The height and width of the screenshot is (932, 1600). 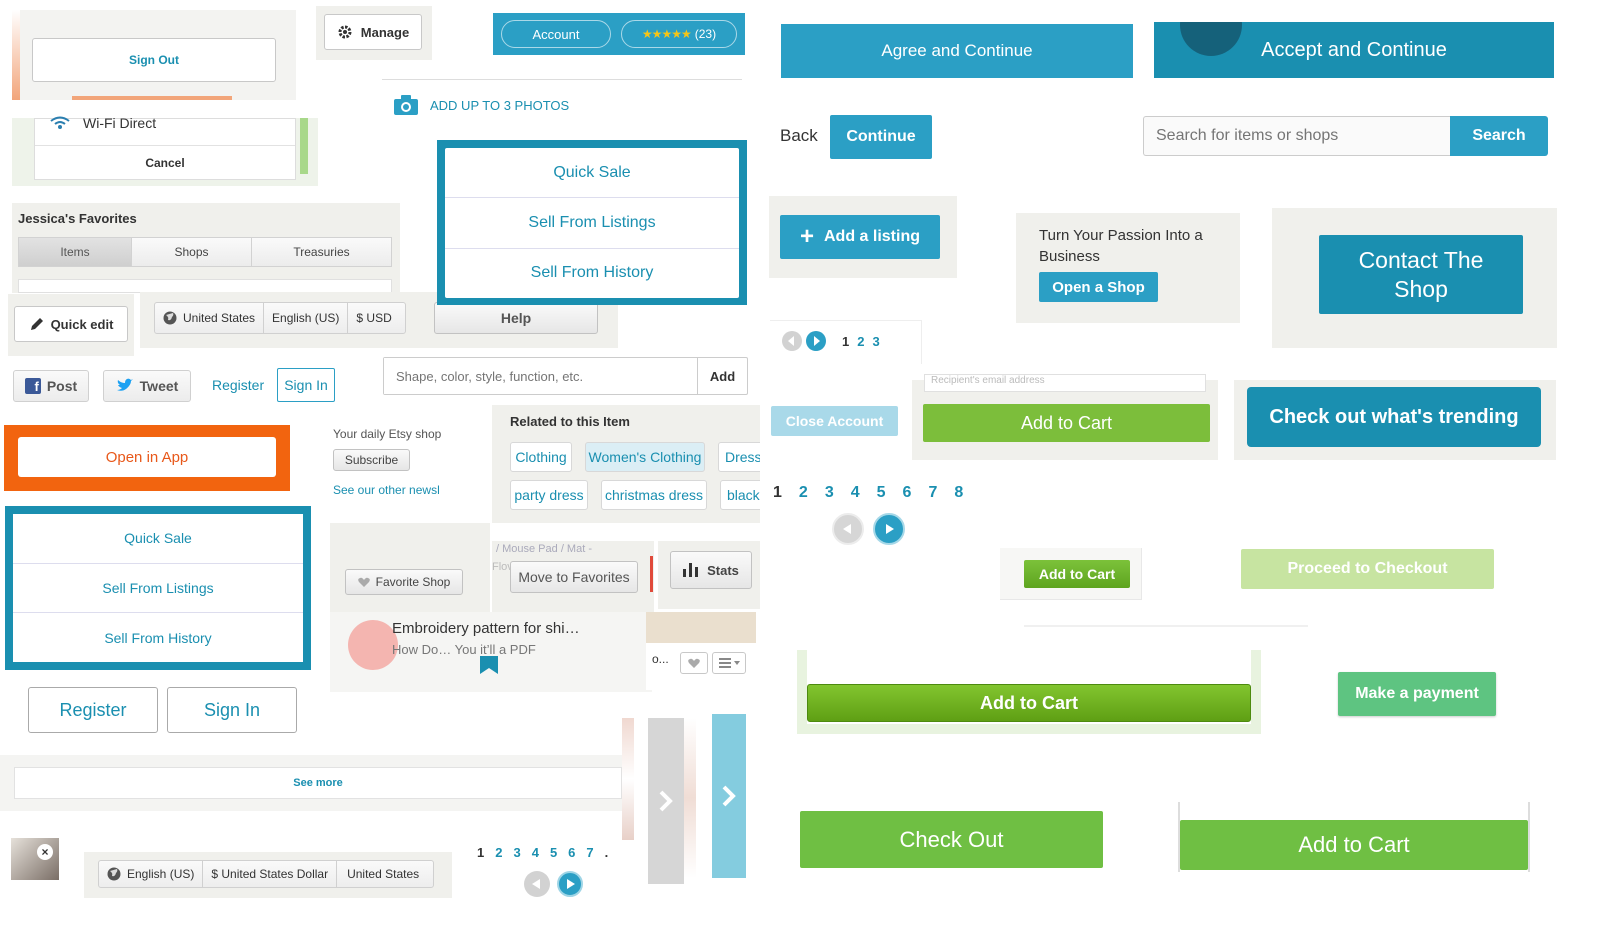 What do you see at coordinates (666, 801) in the screenshot?
I see `carousel-prev-button` at bounding box center [666, 801].